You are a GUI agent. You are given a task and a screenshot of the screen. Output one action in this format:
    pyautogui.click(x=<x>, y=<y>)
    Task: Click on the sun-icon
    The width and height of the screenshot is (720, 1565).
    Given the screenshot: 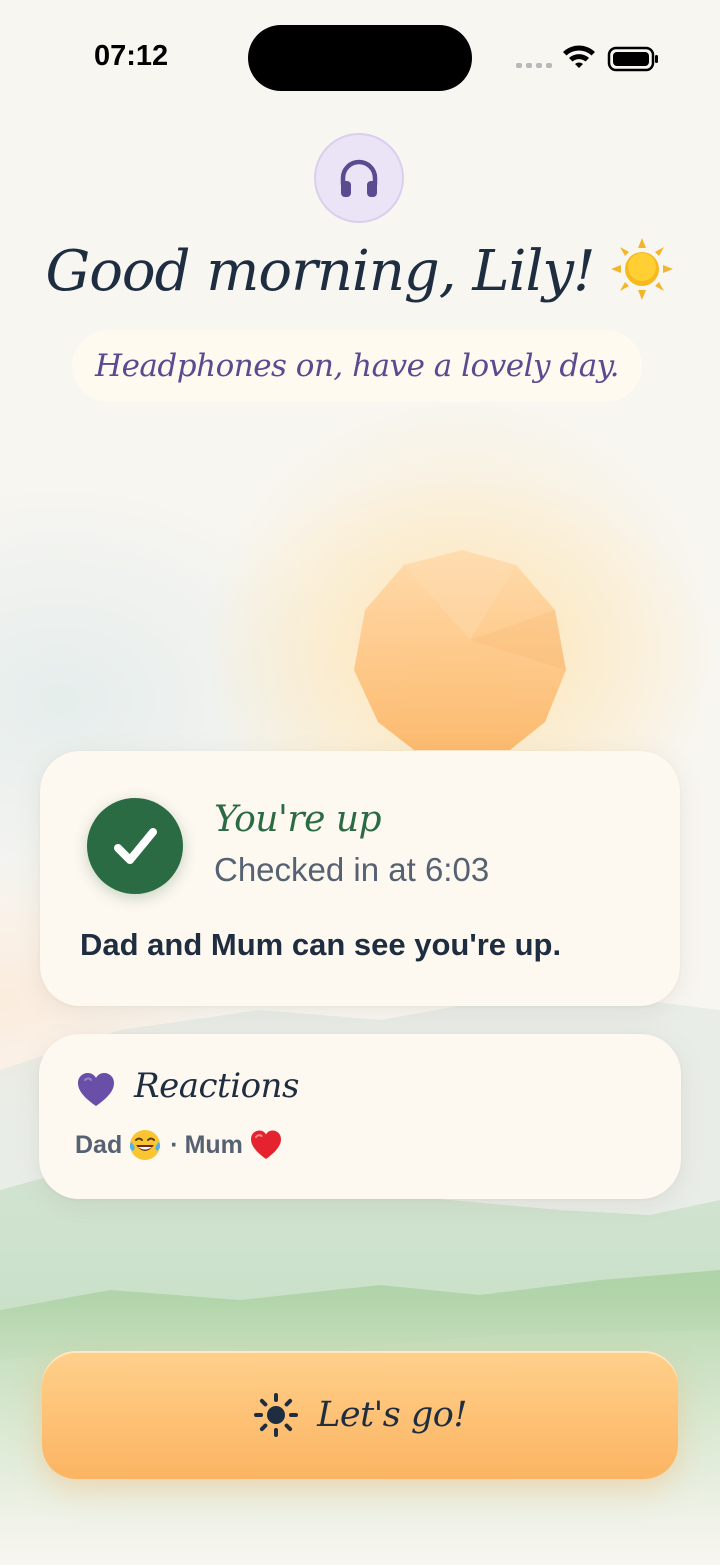 What is the action you would take?
    pyautogui.click(x=276, y=1415)
    